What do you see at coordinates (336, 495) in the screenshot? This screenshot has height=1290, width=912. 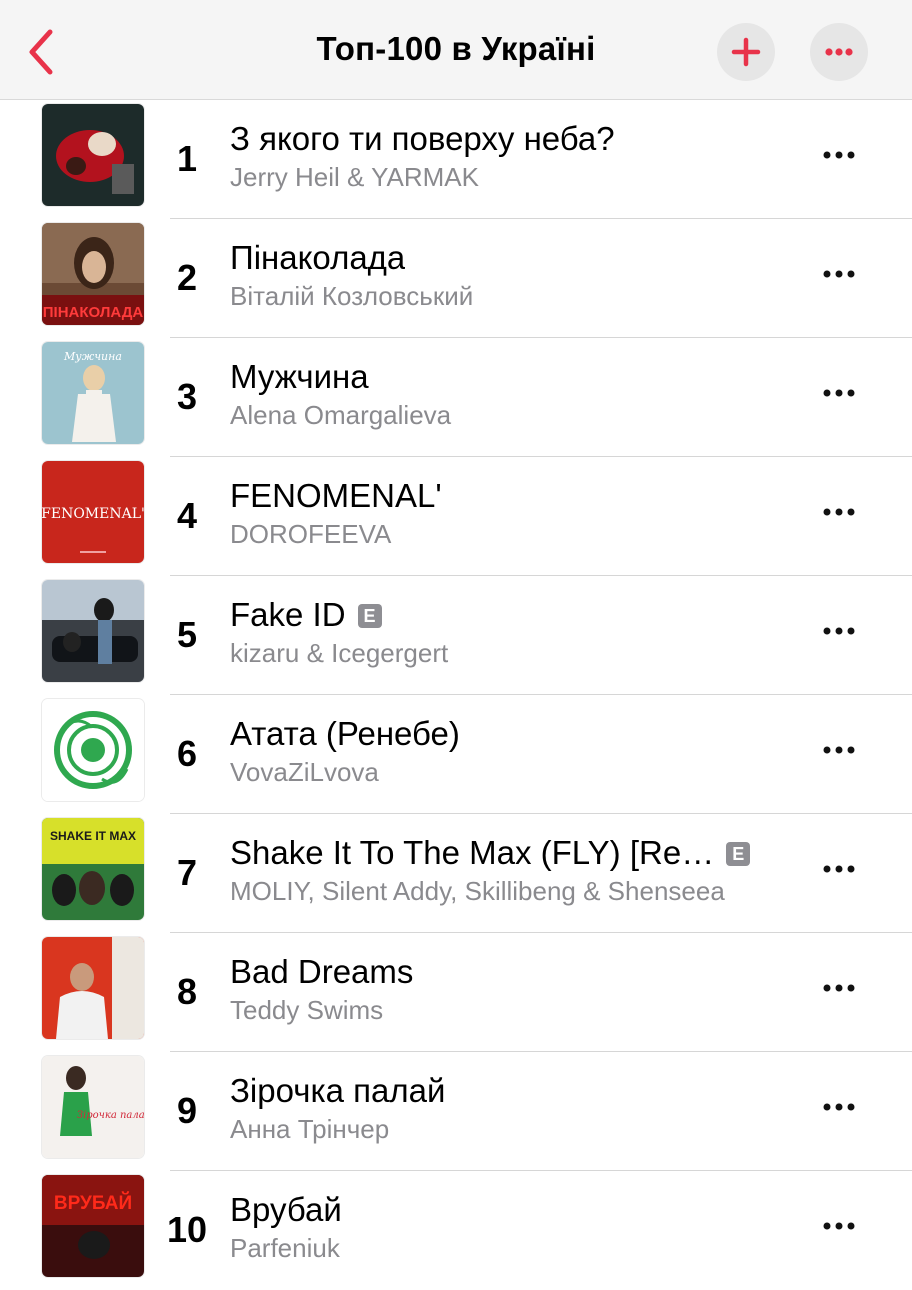 I see `song-title: FENOMENAL'` at bounding box center [336, 495].